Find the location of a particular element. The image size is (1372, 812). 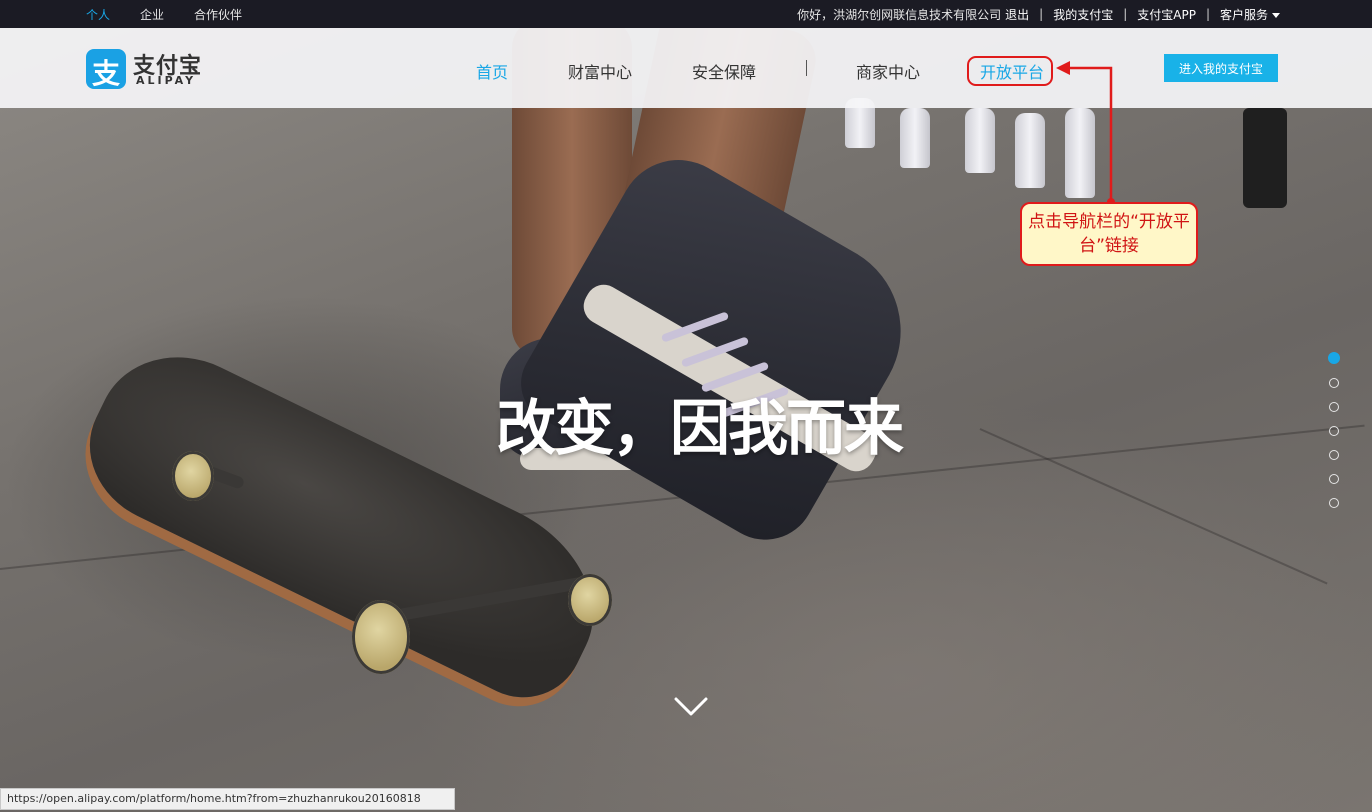

carousel-indicators is located at coordinates (1334, 437).